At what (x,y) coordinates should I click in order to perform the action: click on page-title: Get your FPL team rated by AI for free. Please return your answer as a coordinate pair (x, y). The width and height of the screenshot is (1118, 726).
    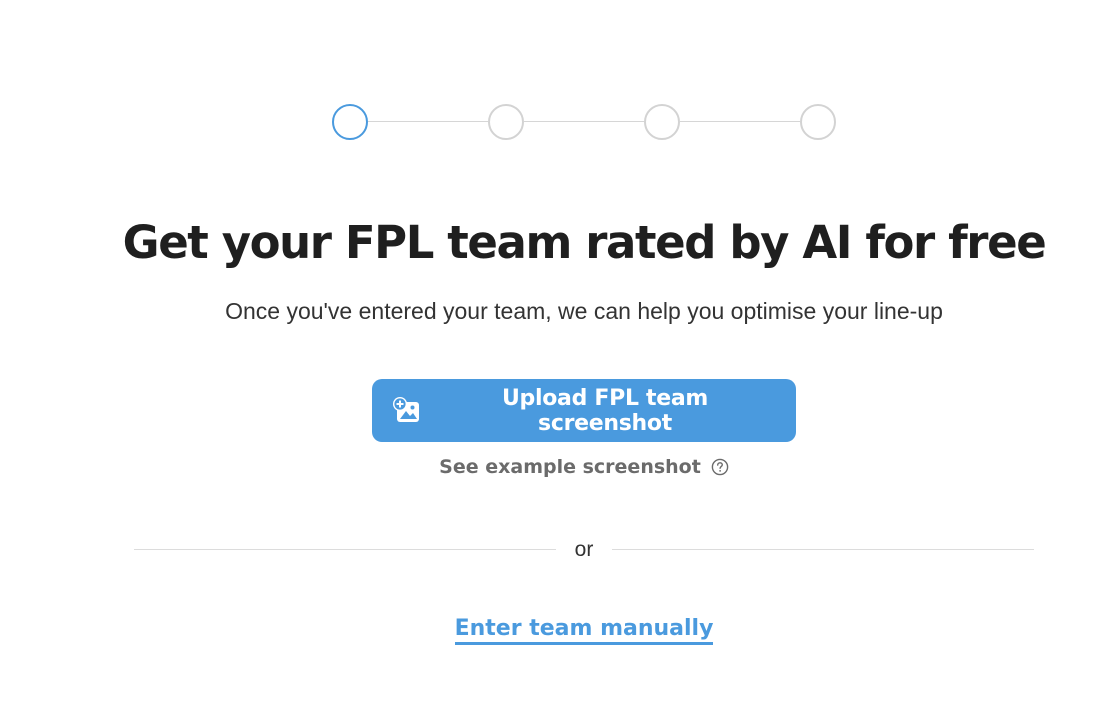
    Looking at the image, I should click on (584, 242).